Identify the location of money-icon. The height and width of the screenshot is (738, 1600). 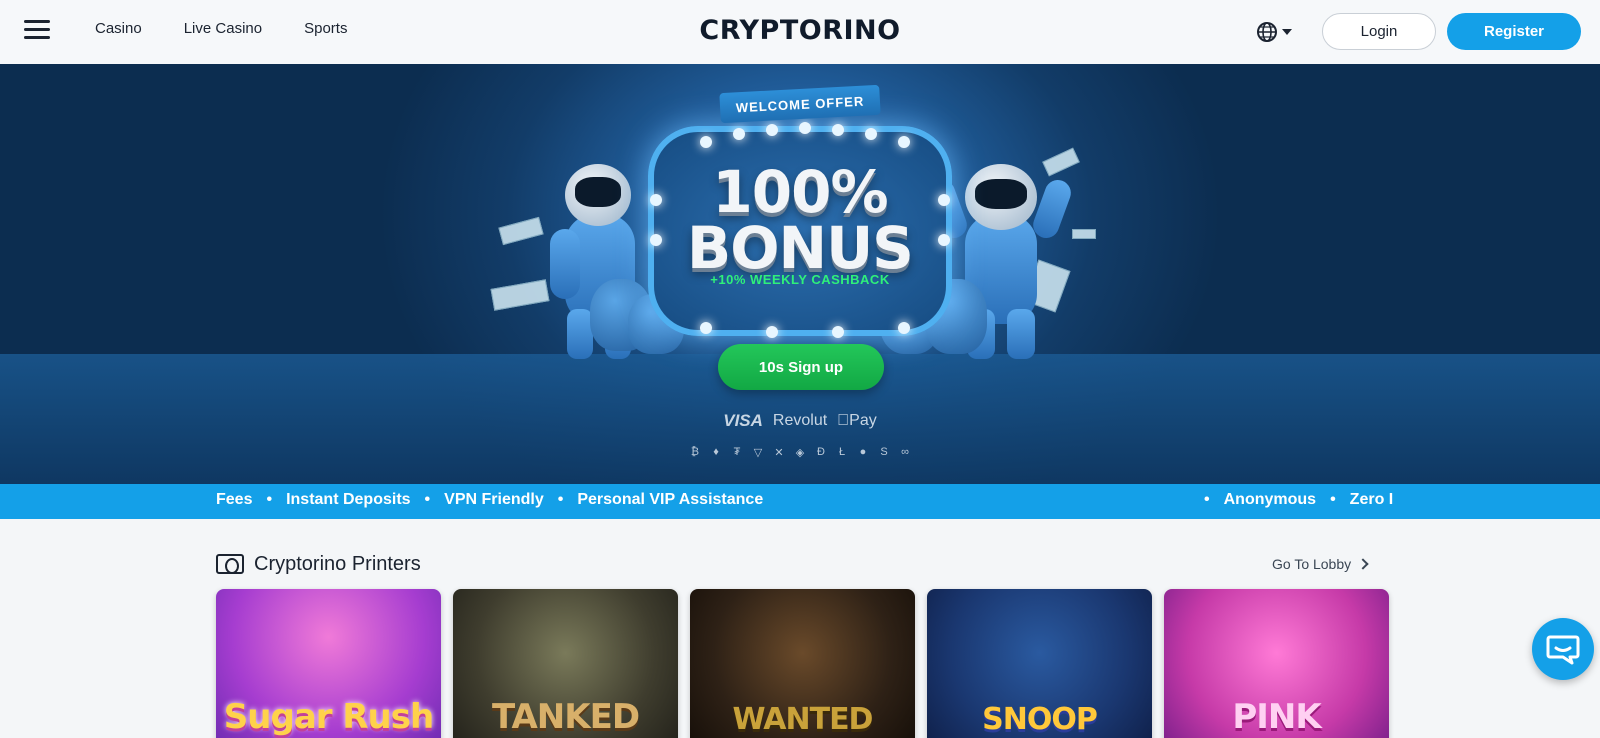
(230, 564).